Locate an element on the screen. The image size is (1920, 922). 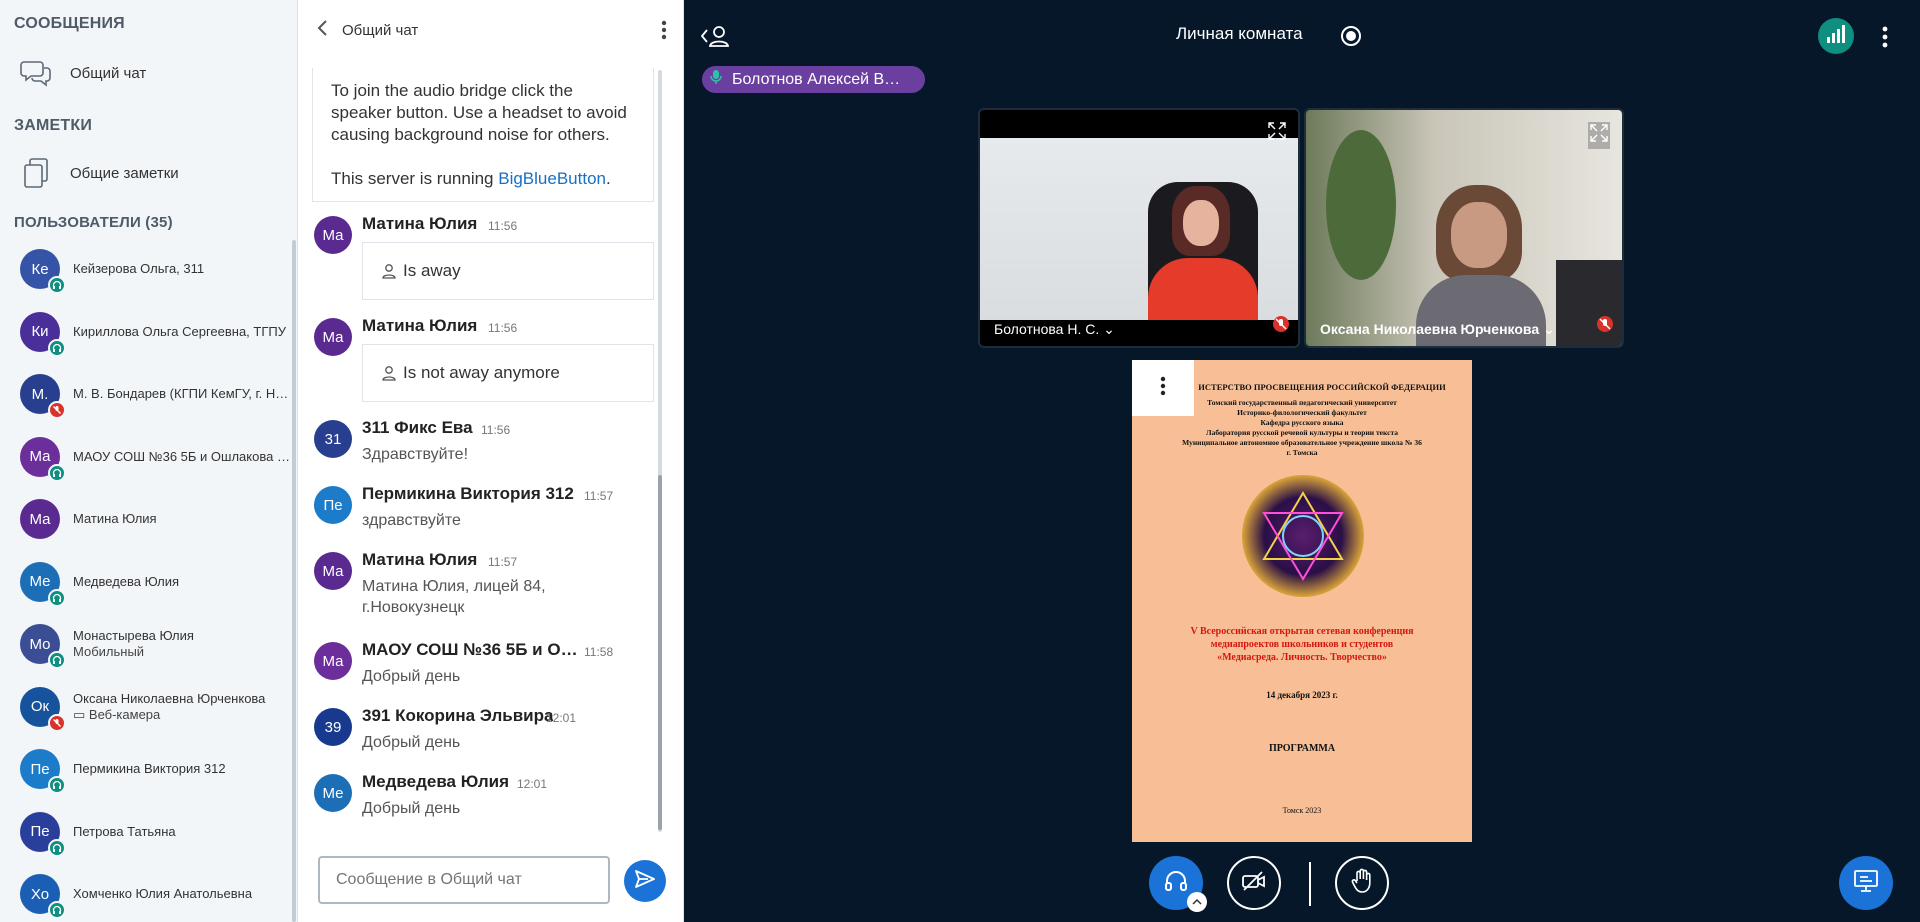
video-tile-2: Оксана Николаевна Юрченкова ⌄ is located at coordinates (1464, 228).